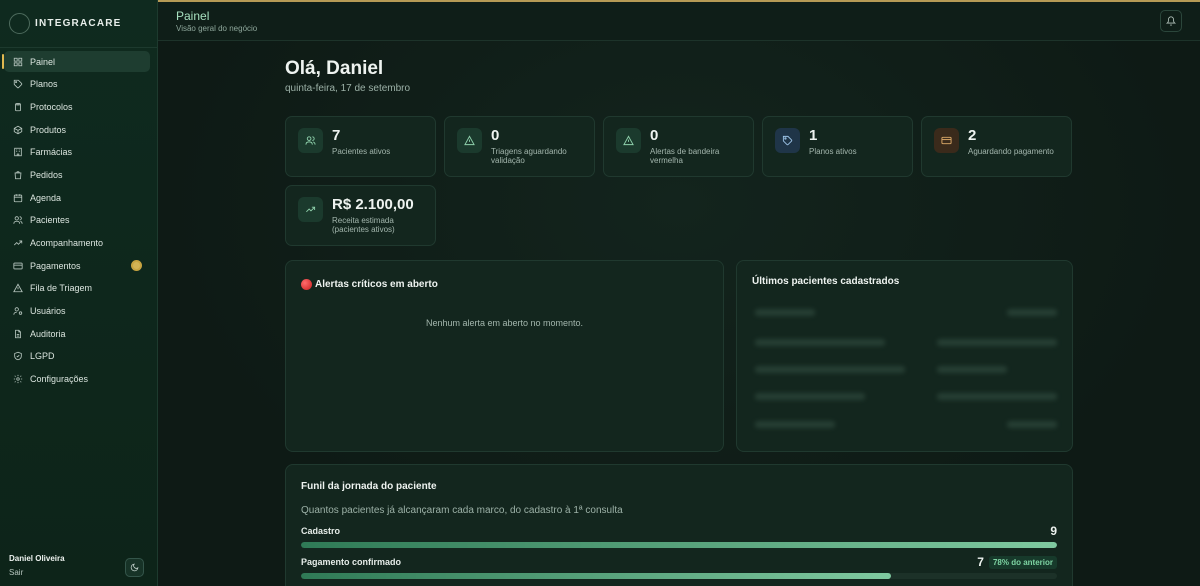 The width and height of the screenshot is (1200, 586). I want to click on grid-icon, so click(17, 61).